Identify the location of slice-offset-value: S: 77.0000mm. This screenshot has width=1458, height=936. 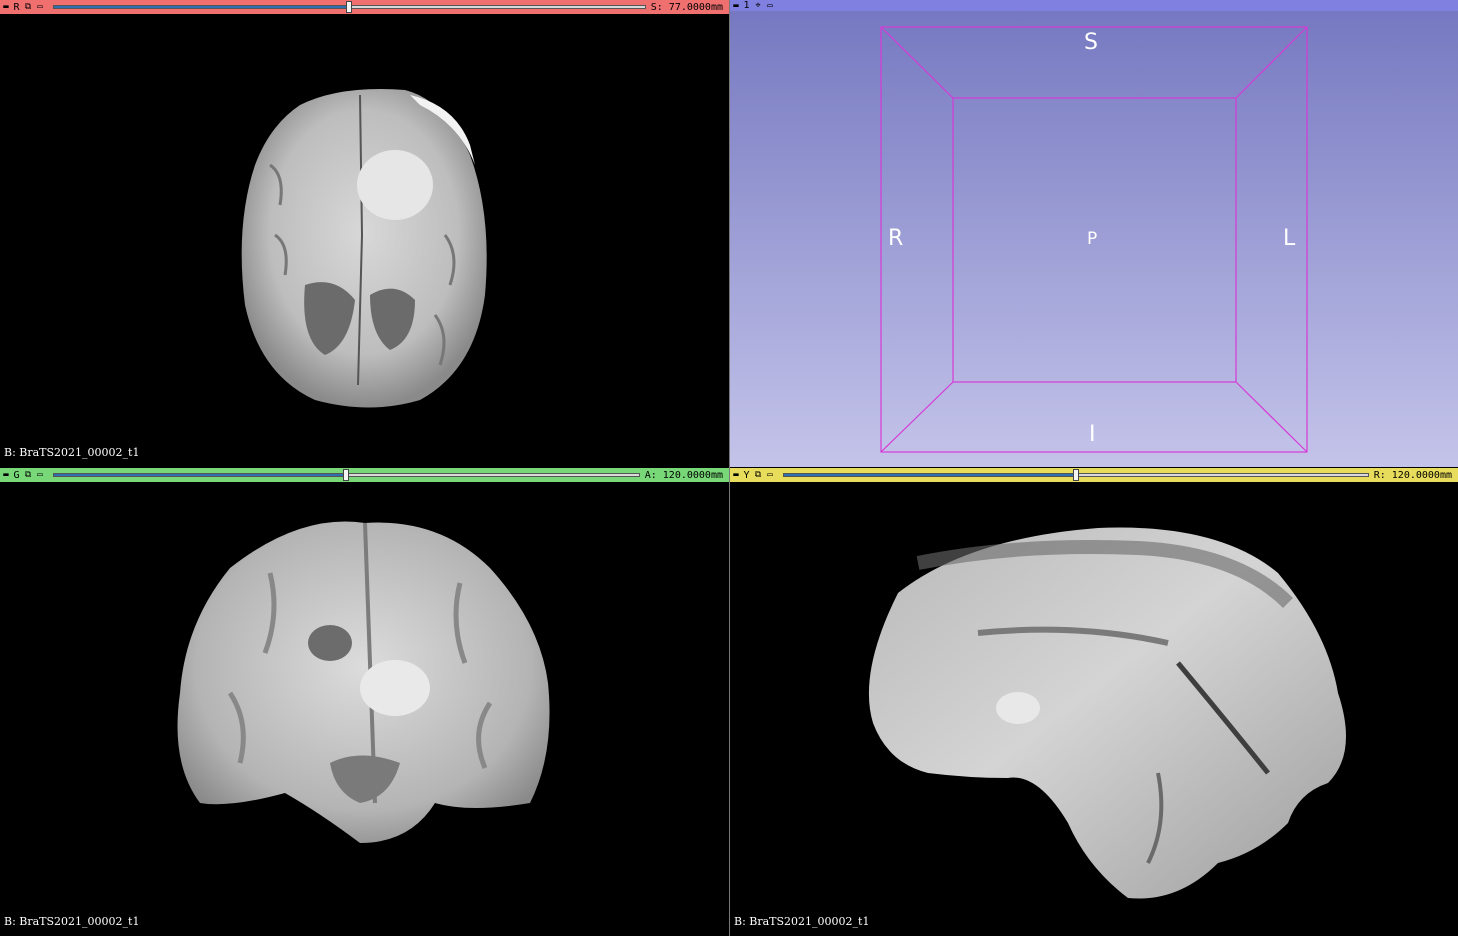
(686, 7).